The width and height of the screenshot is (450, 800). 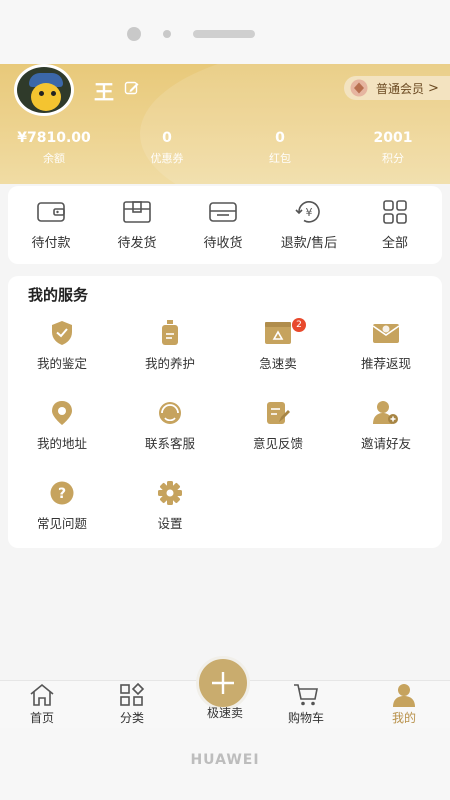 What do you see at coordinates (137, 212) in the screenshot?
I see `package-icon` at bounding box center [137, 212].